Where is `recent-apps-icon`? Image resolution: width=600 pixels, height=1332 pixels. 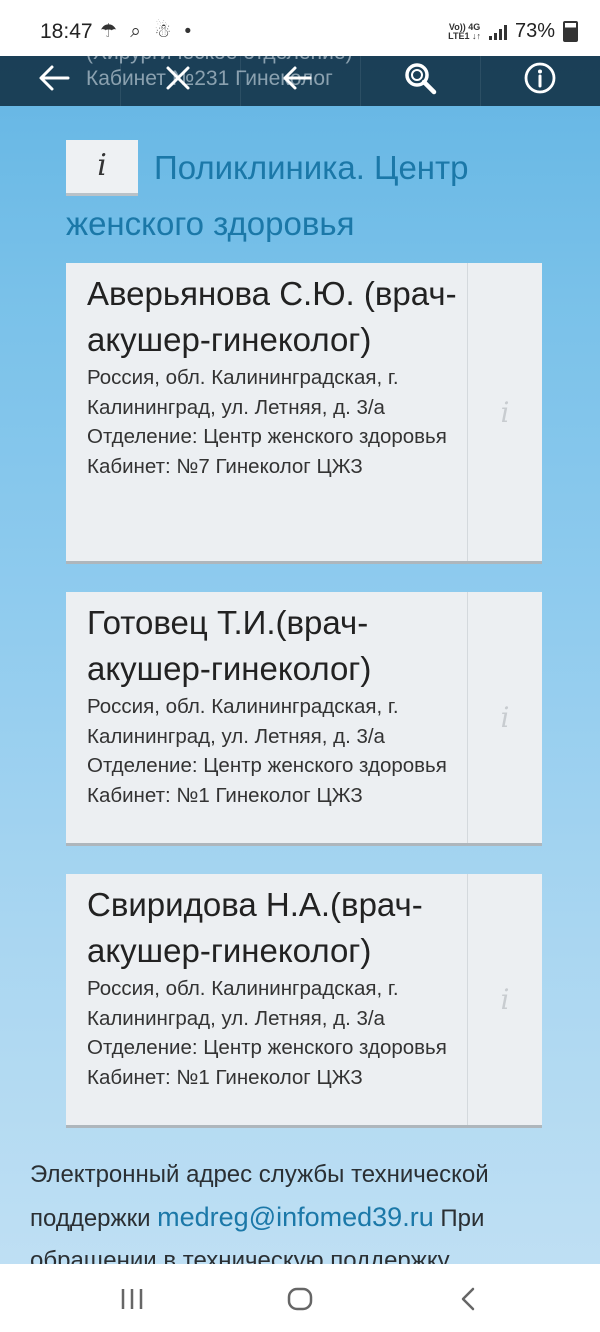
recent-apps-icon is located at coordinates (132, 1299).